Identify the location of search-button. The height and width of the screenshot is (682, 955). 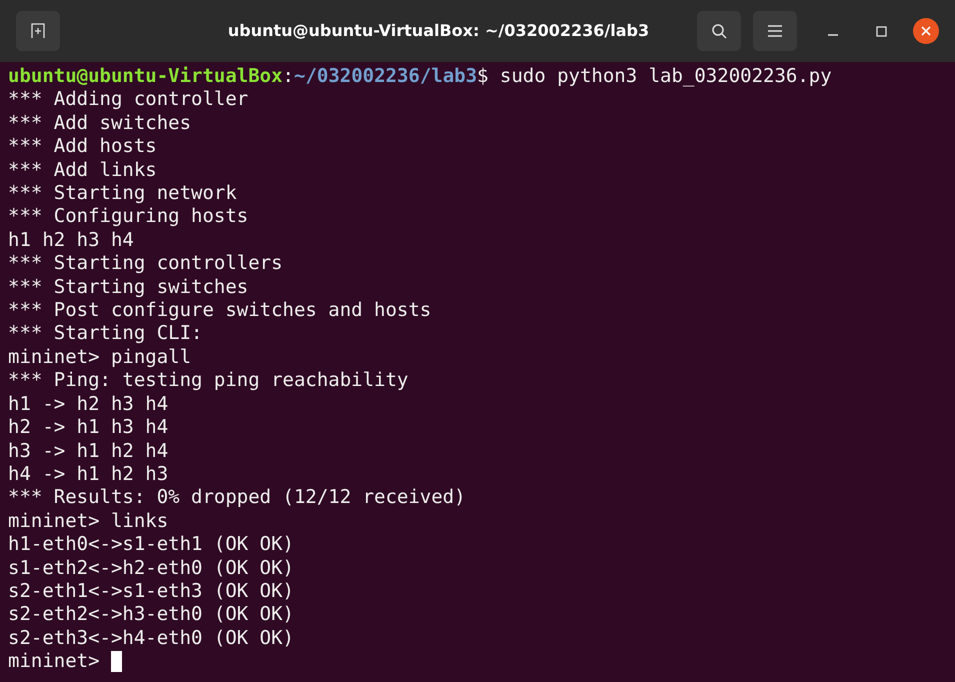
(719, 31).